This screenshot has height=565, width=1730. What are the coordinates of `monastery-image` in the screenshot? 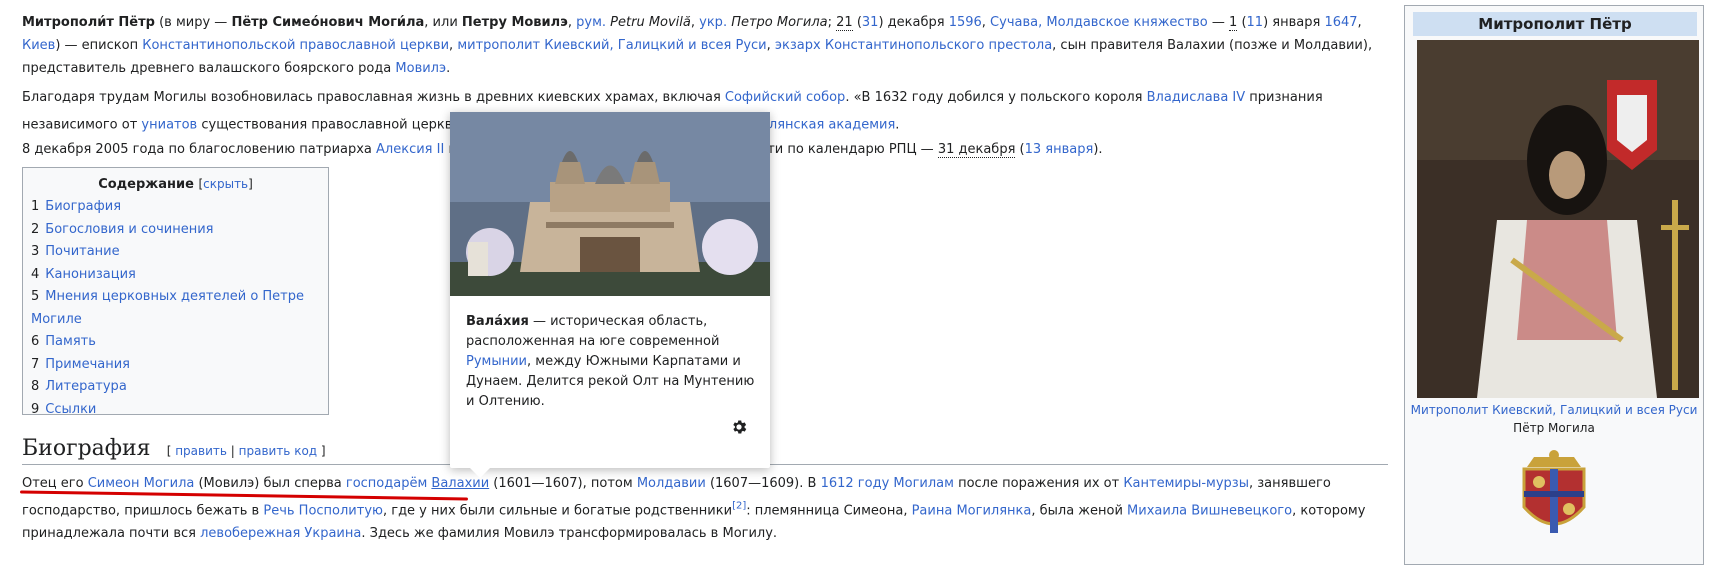 It's located at (610, 204).